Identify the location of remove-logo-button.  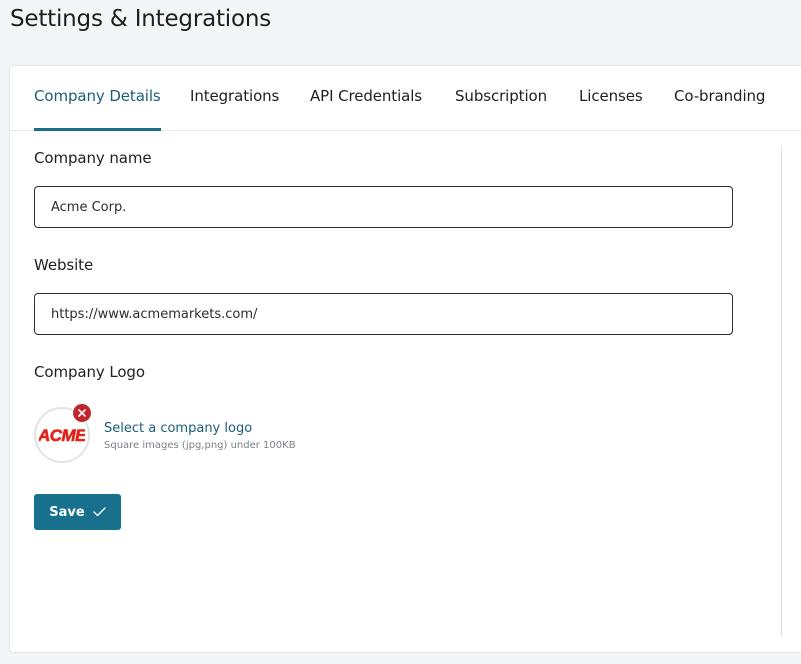
(82, 413).